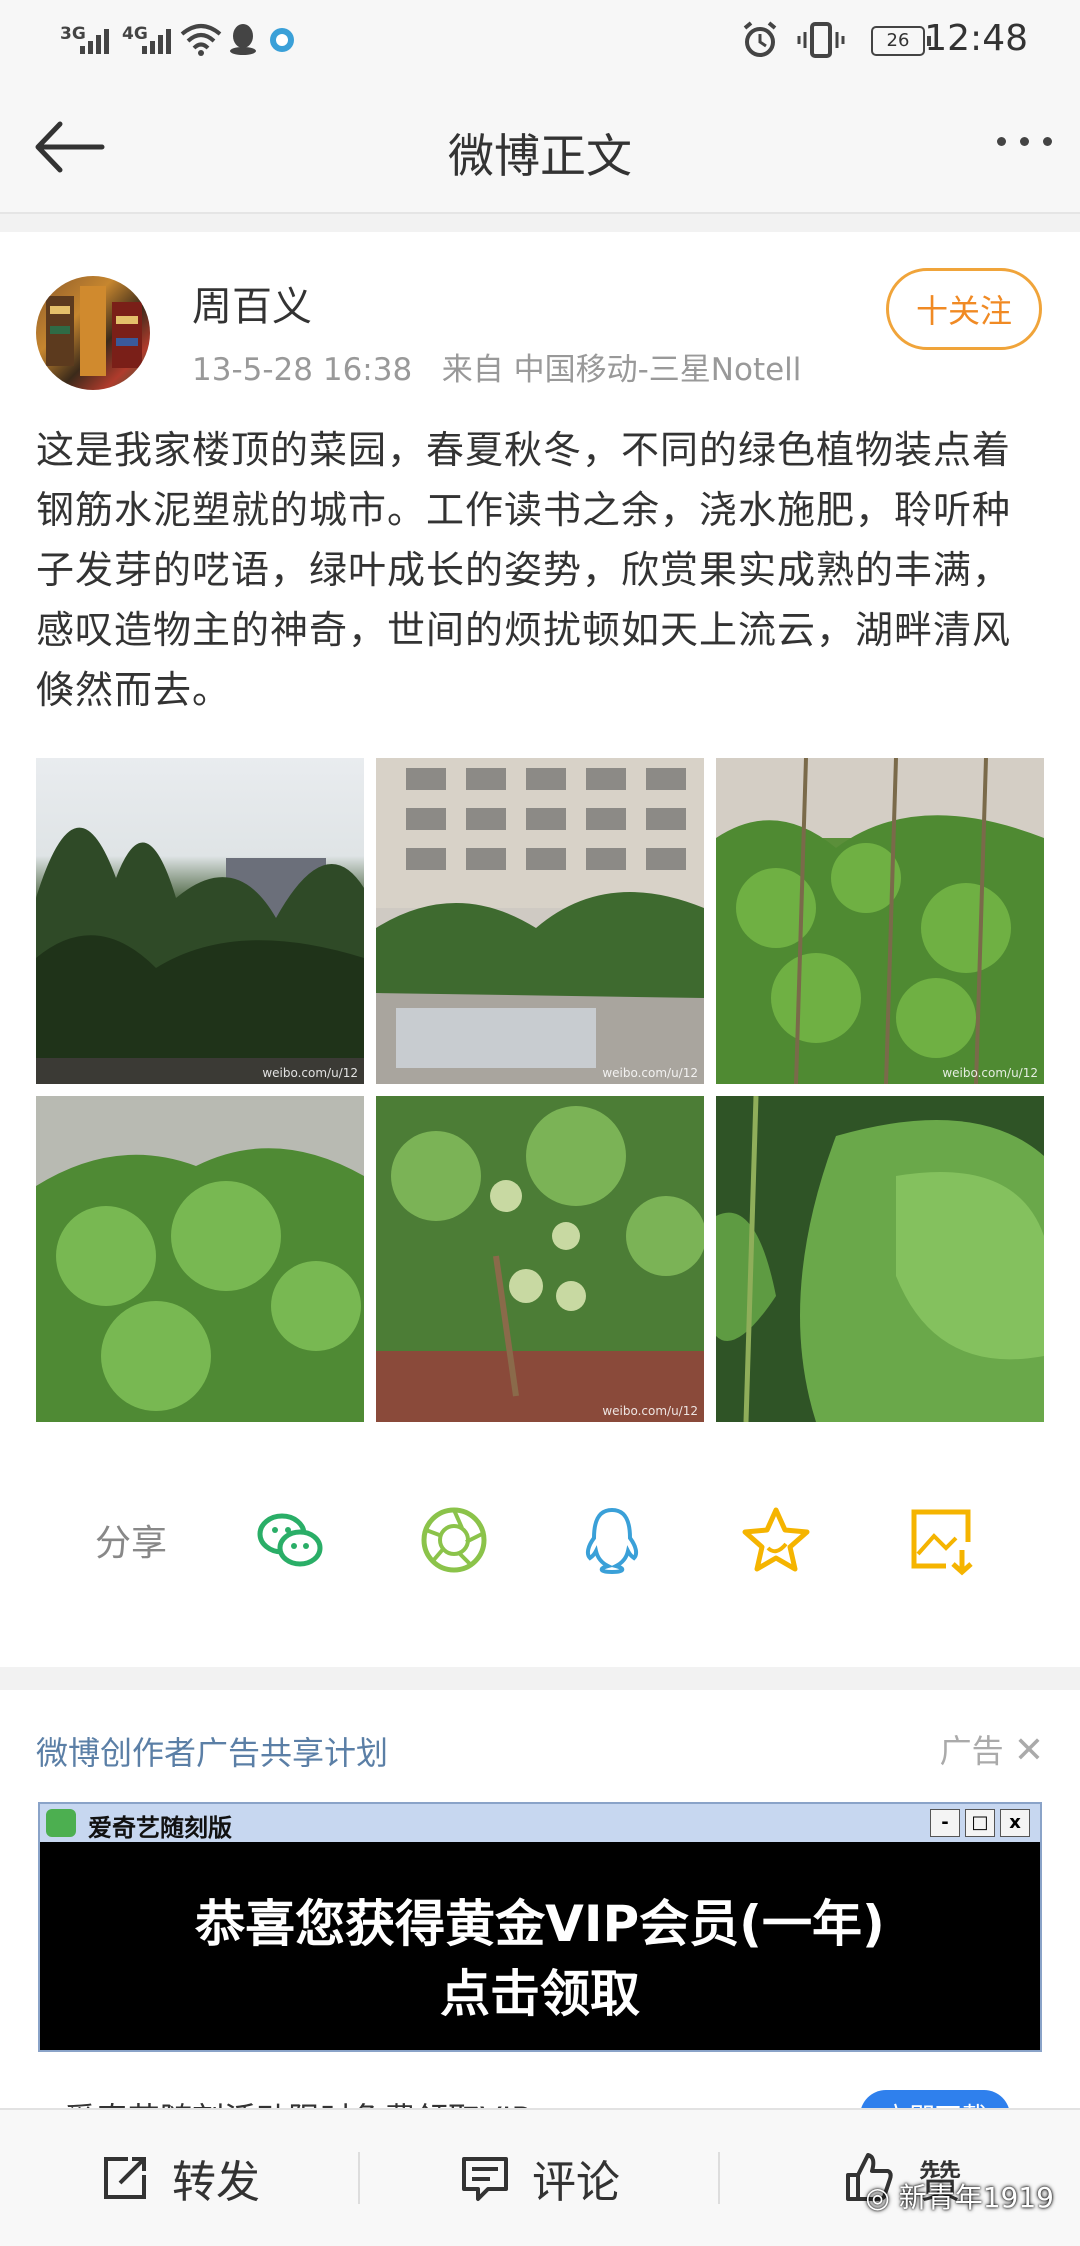  What do you see at coordinates (980, 1823) in the screenshot?
I see `maximize-icon: □` at bounding box center [980, 1823].